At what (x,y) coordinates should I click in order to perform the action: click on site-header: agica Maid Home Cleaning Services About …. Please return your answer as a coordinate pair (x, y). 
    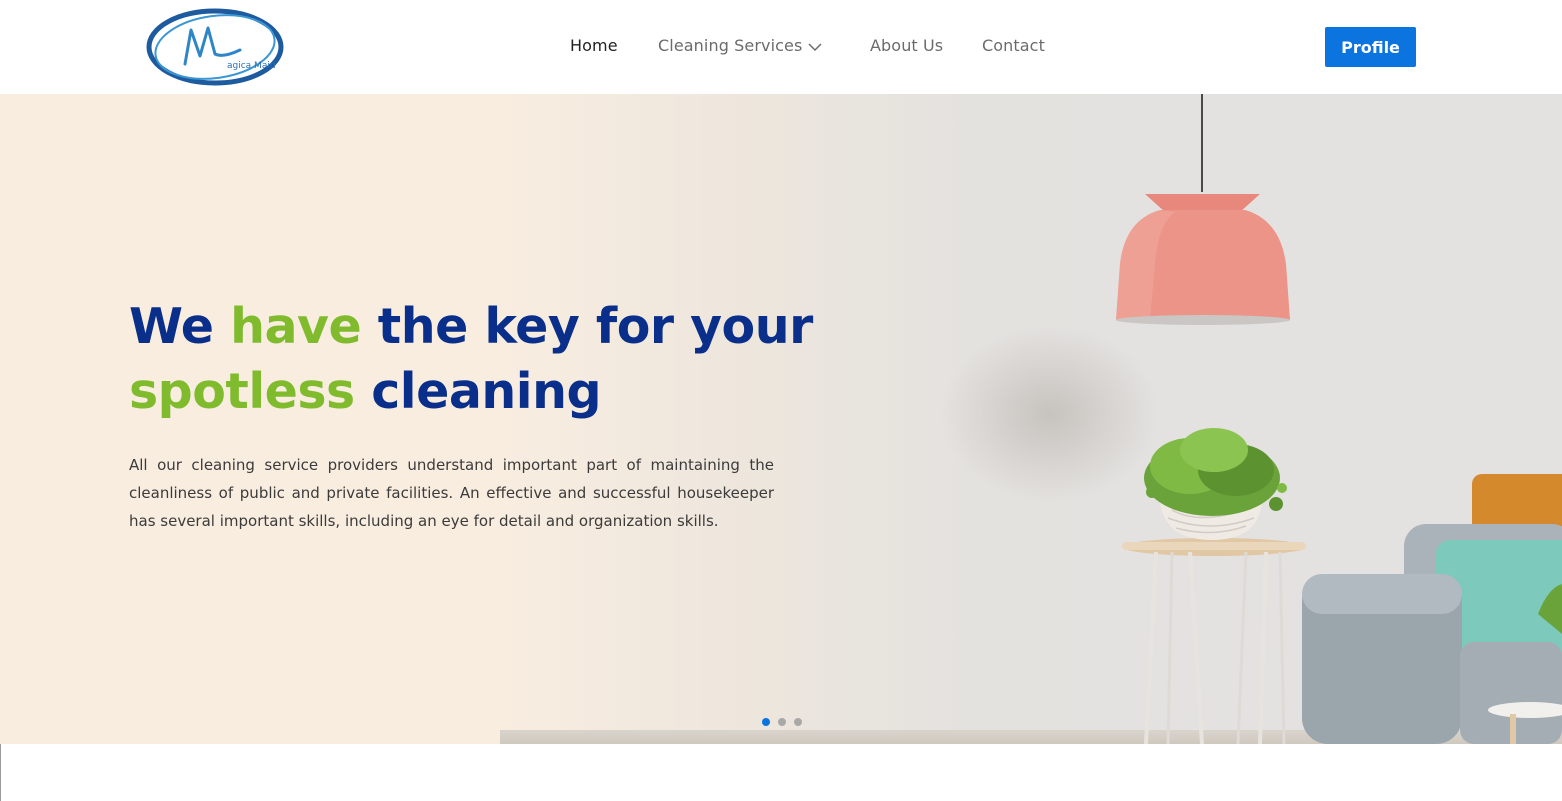
    Looking at the image, I should click on (781, 47).